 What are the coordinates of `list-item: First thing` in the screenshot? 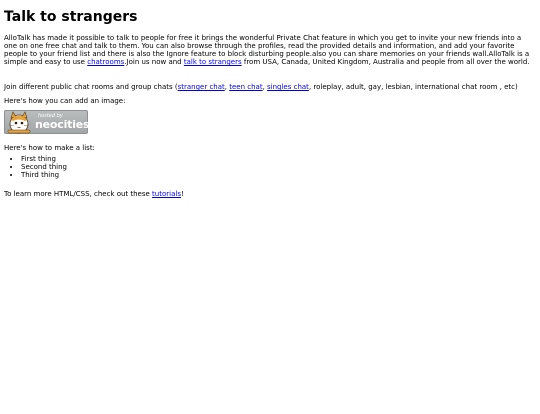 It's located at (278, 159).